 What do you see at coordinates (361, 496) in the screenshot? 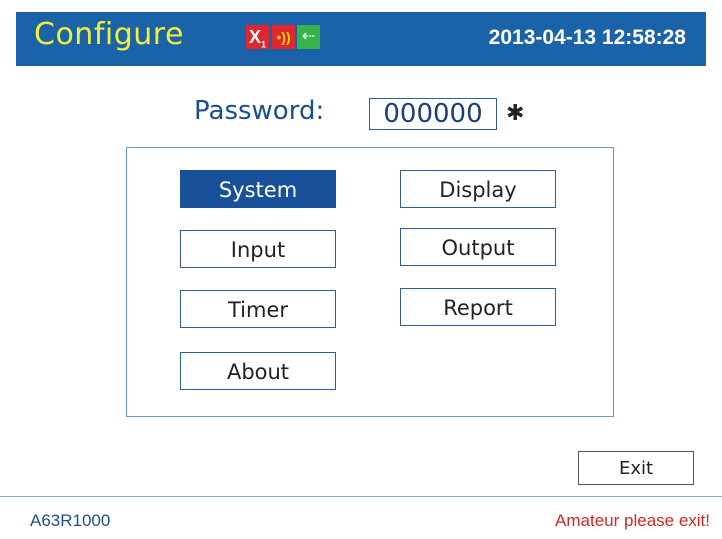
I see `footer-divider` at bounding box center [361, 496].